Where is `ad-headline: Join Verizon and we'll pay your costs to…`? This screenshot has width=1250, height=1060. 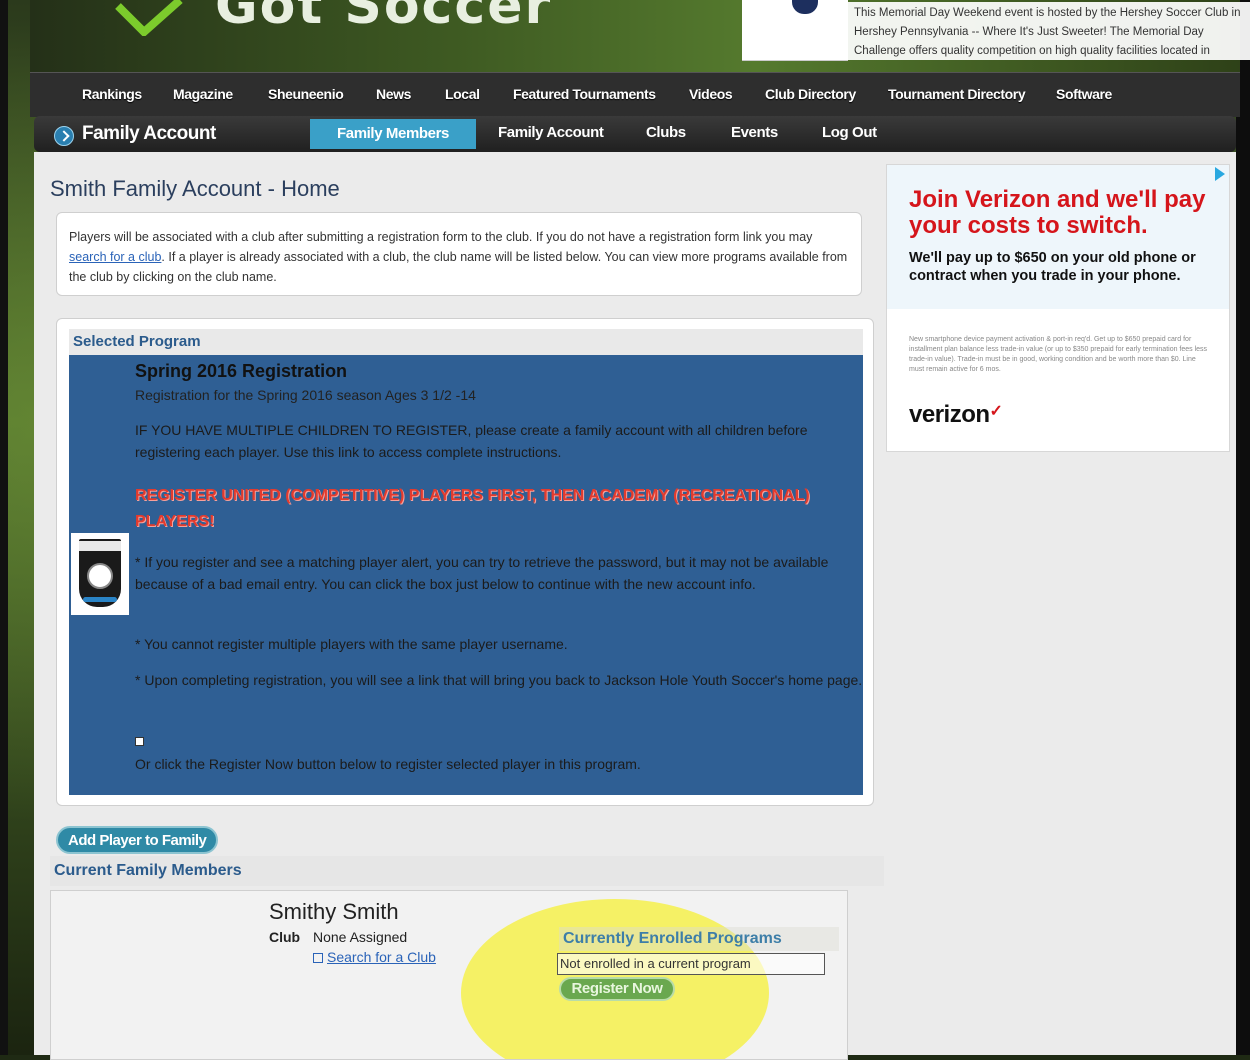
ad-headline: Join Verizon and we'll pay your costs to… is located at coordinates (1057, 212).